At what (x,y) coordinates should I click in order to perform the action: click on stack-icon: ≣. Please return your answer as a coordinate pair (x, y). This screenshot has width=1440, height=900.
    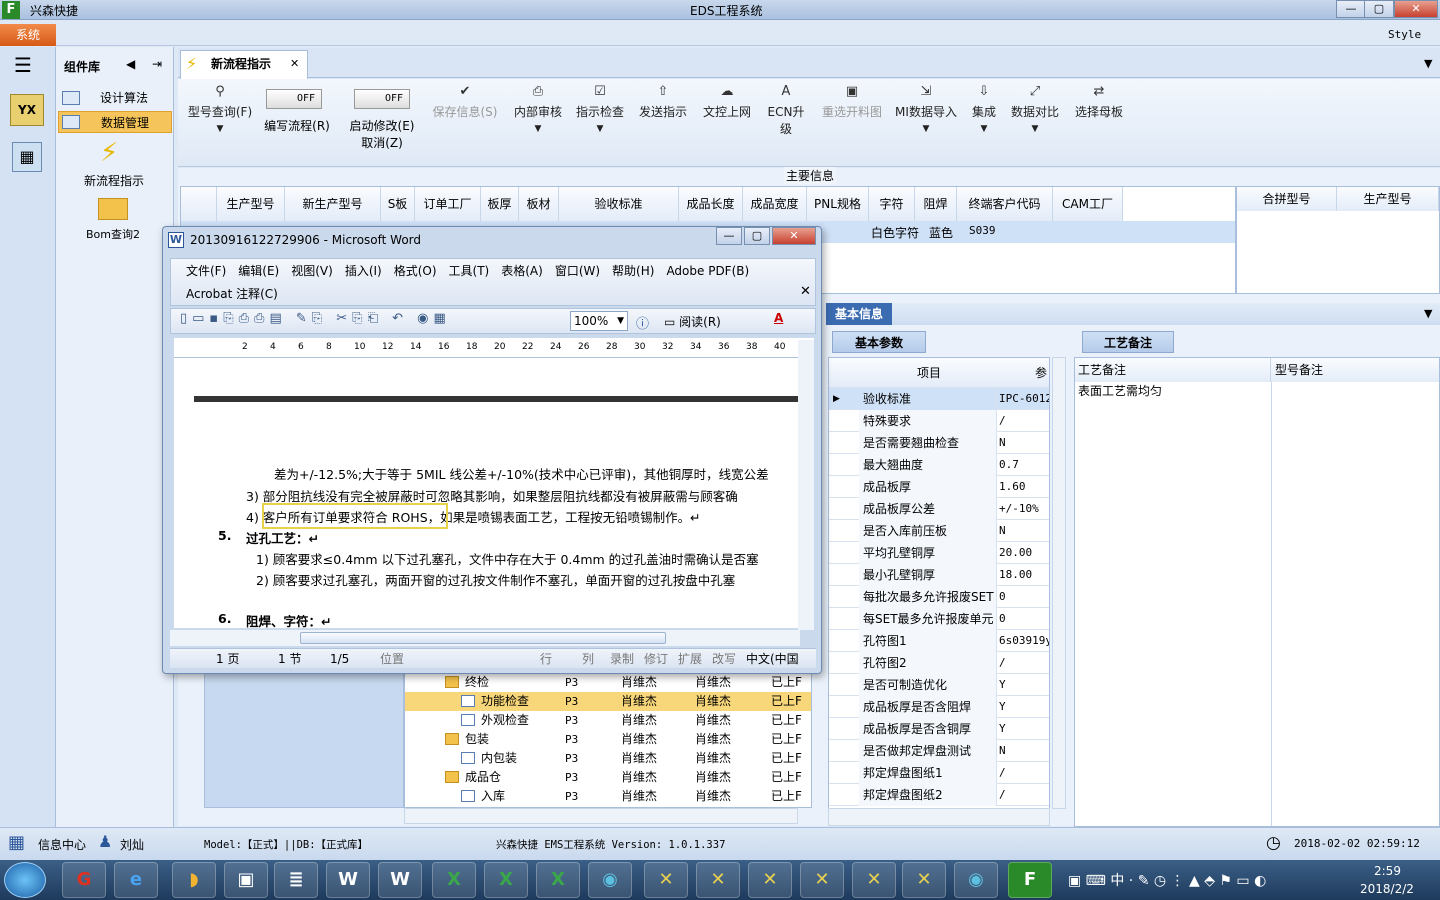
    Looking at the image, I should click on (296, 880).